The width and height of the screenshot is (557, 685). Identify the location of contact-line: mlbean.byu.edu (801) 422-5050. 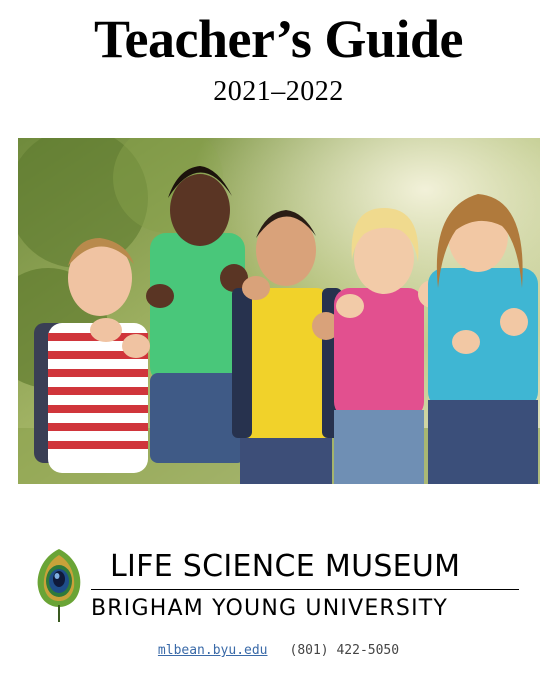
(278, 651).